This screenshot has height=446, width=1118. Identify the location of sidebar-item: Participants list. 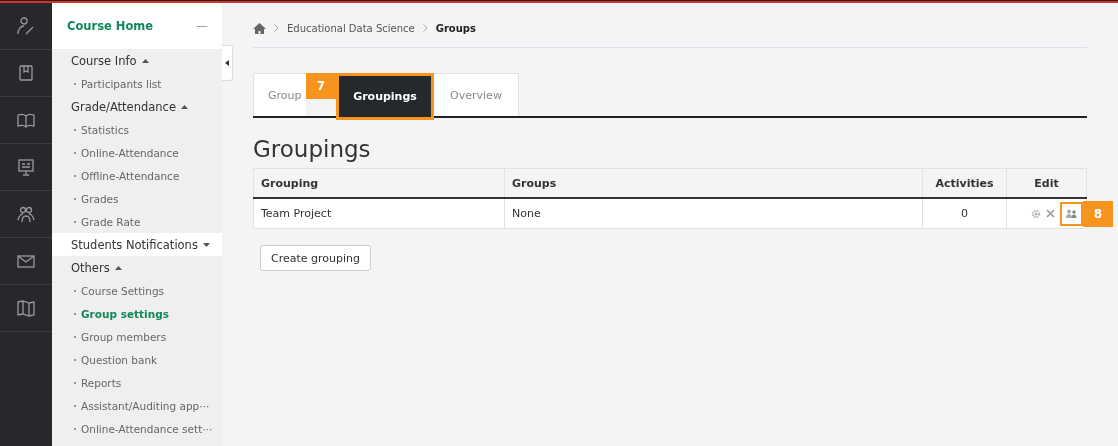
(121, 83).